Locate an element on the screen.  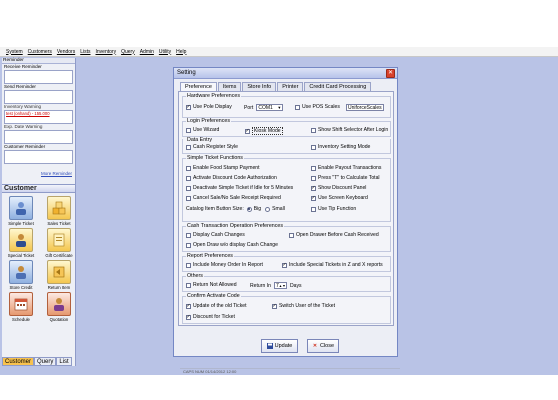
login-title: Login Preferences is located at coordinates (208, 121).